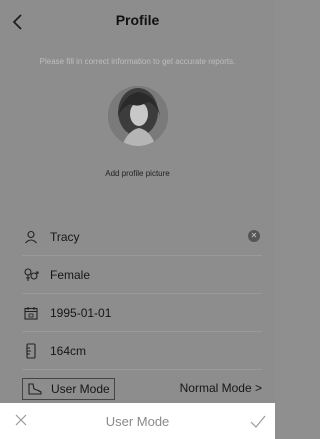 The height and width of the screenshot is (439, 320). I want to click on user-mode-picker: User Mode, so click(137, 421).